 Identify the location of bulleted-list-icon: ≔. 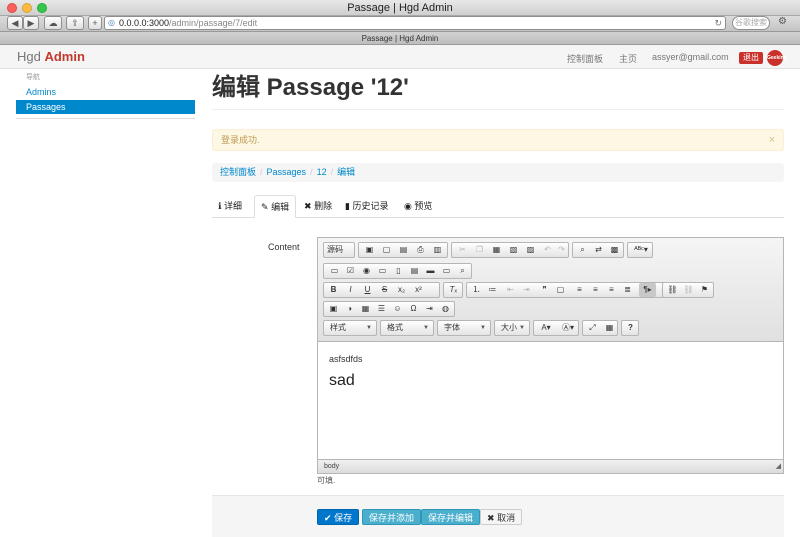
(492, 290).